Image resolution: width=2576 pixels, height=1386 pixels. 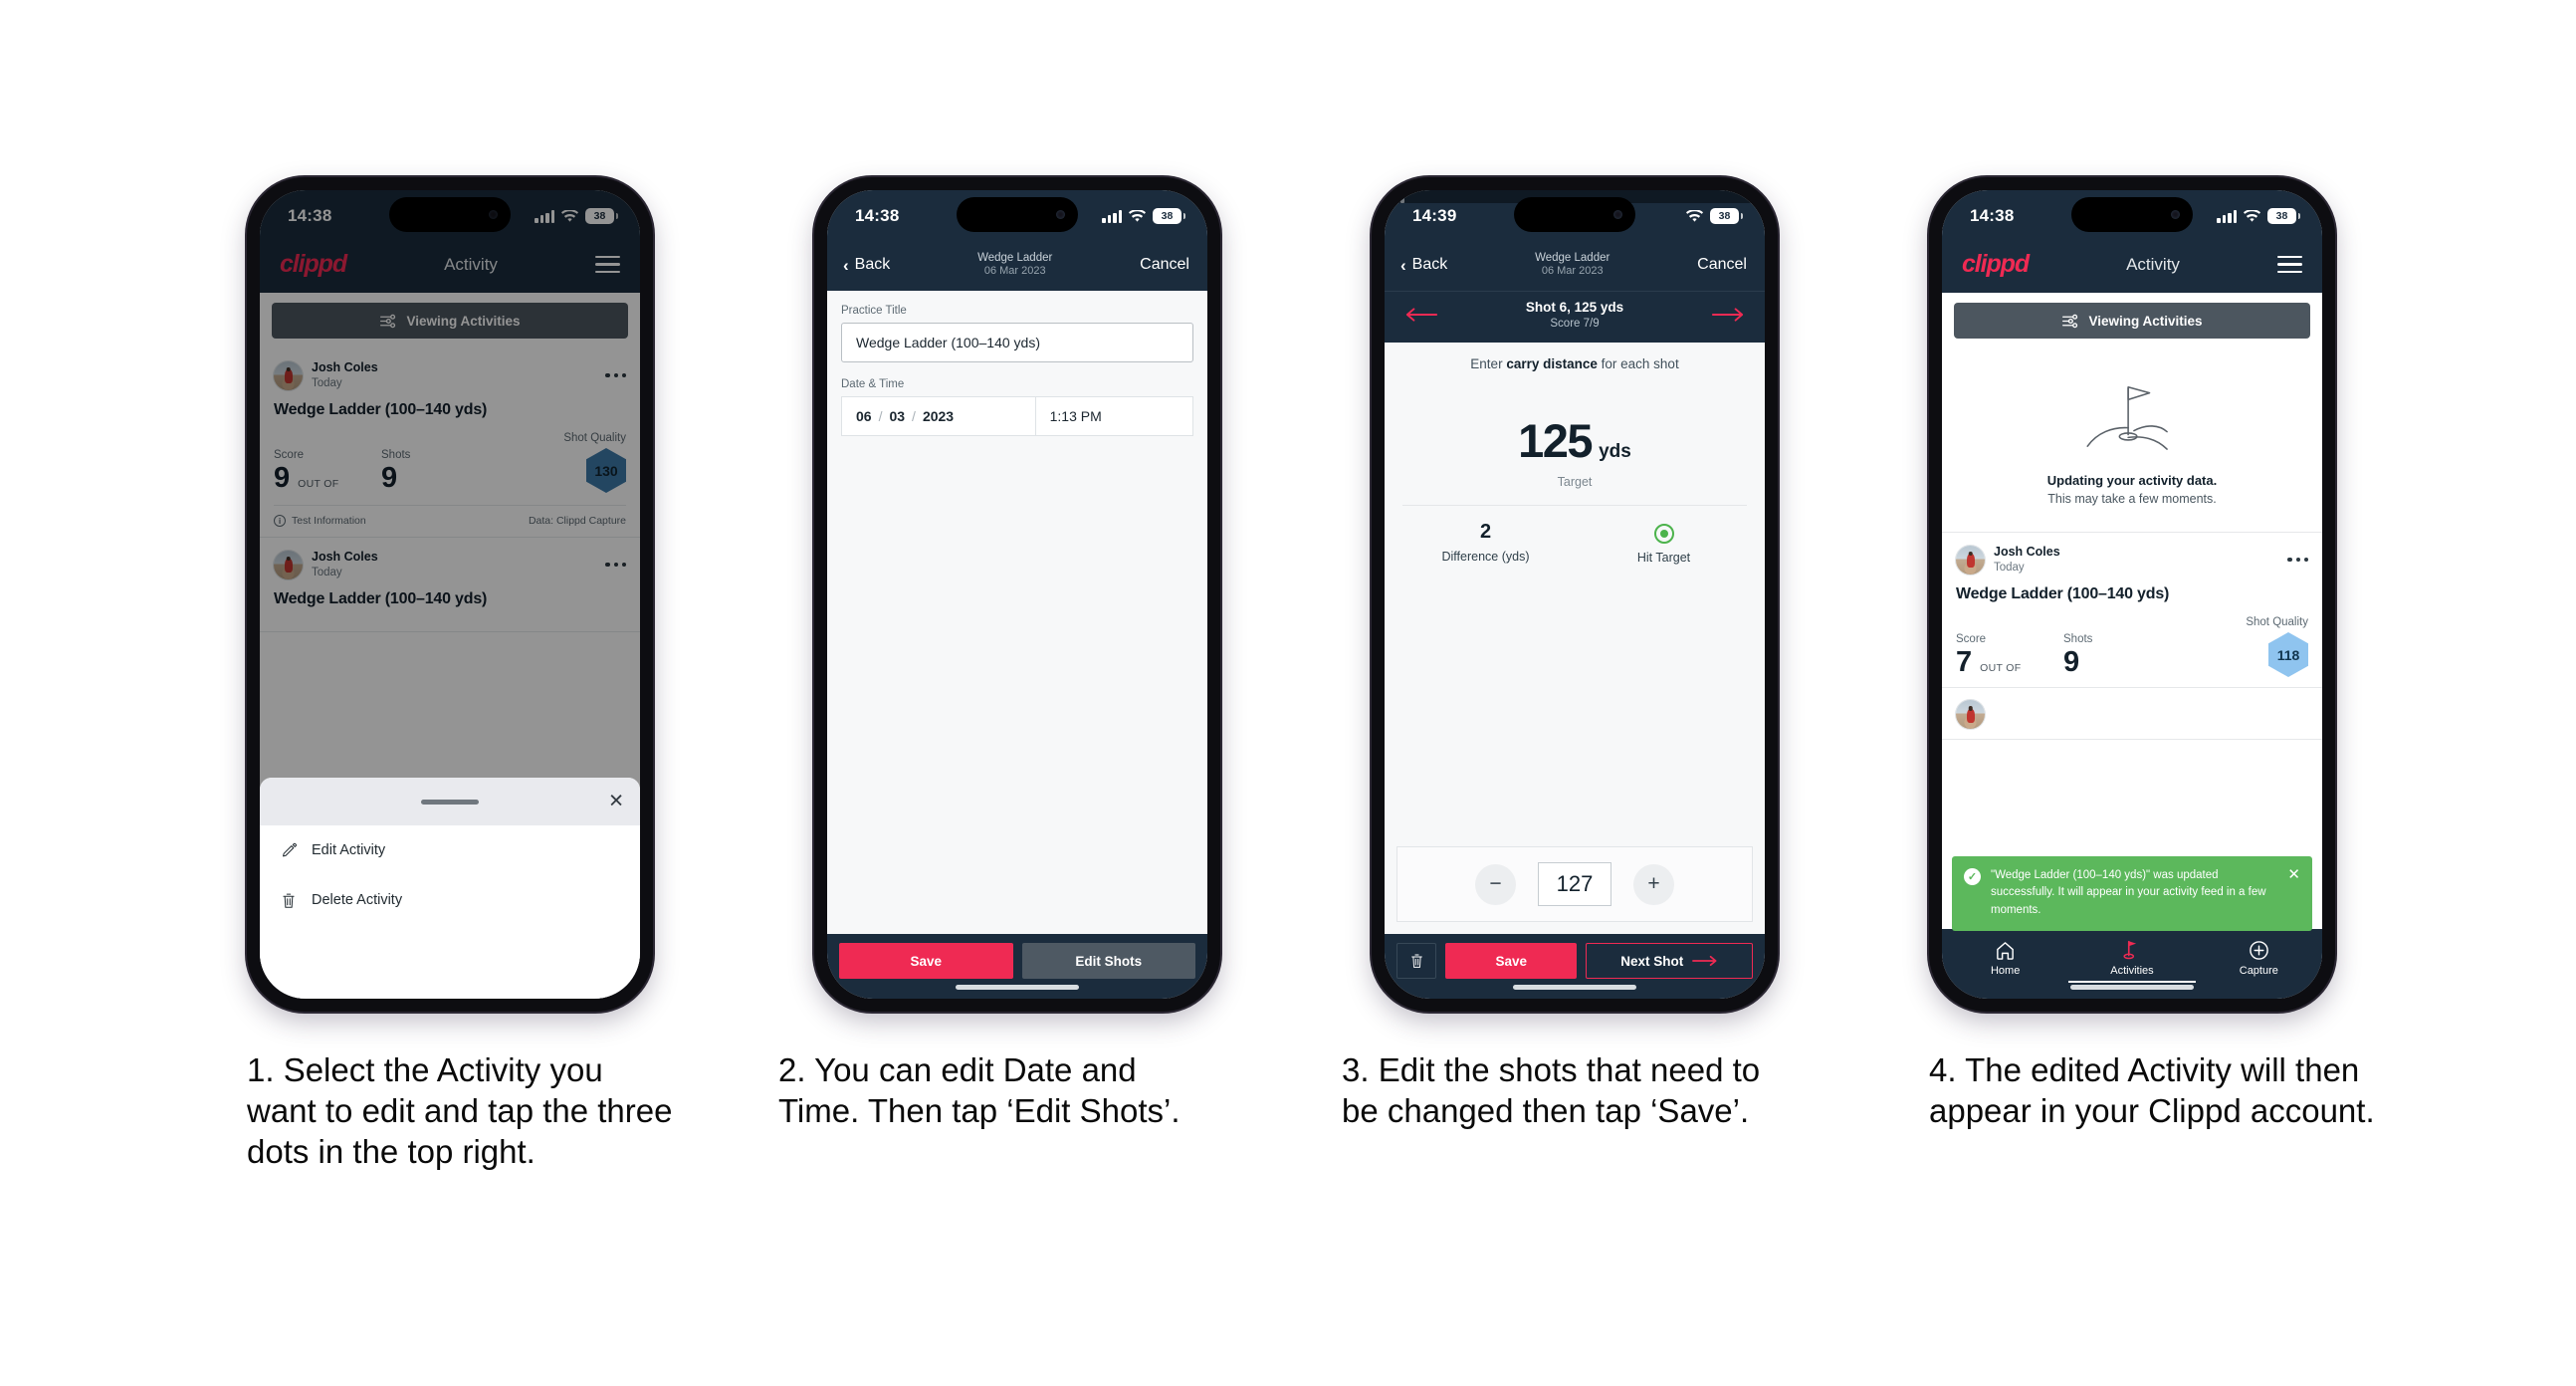 I want to click on arrow-right-icon, so click(x=1728, y=315).